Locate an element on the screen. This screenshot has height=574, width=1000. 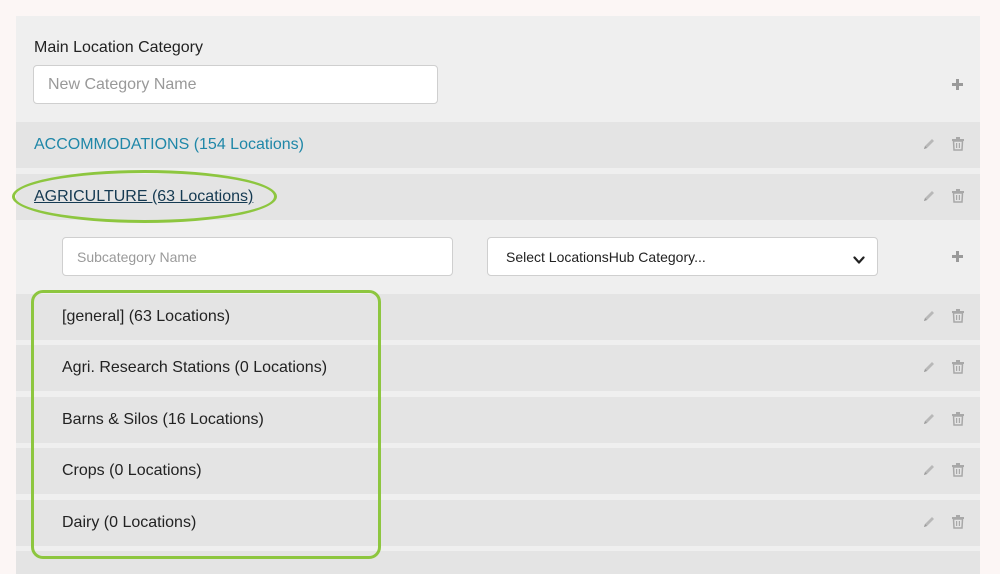
subcategory-label: Crops (0 Locations) is located at coordinates (132, 470).